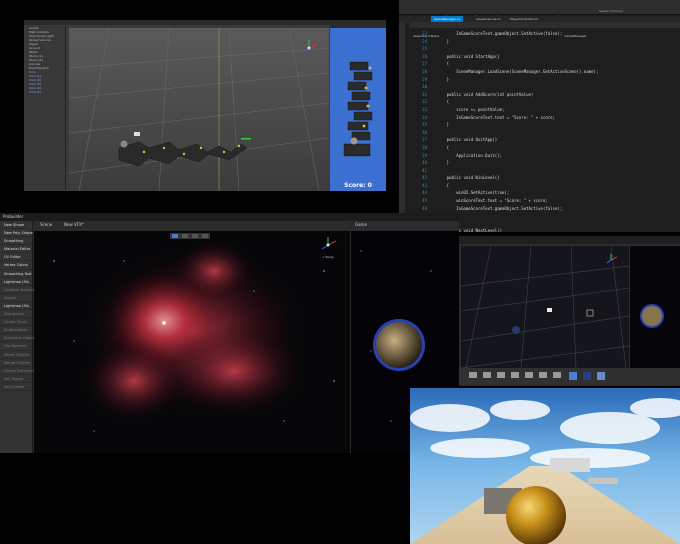  I want to click on code-line: 29 }, so click(543, 80).